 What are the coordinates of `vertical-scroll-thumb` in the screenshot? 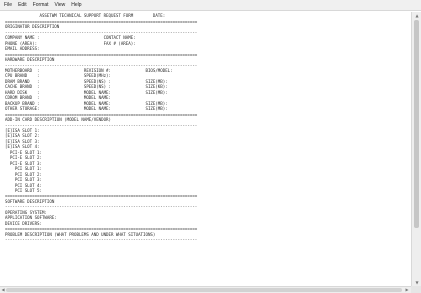 It's located at (416, 124).